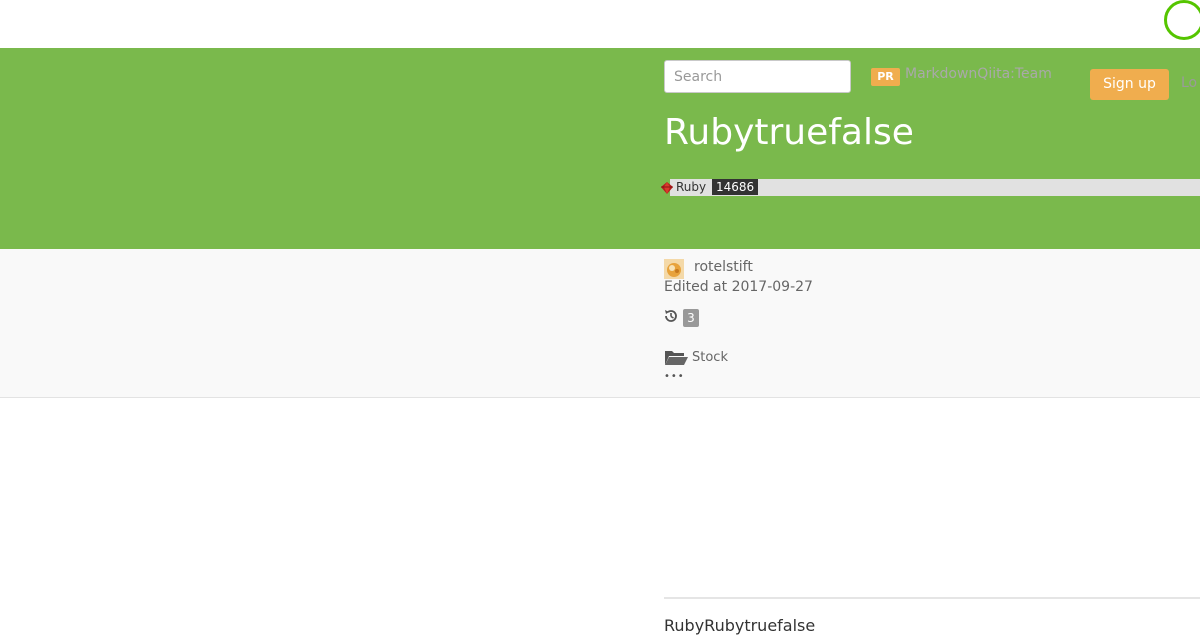  What do you see at coordinates (723, 267) in the screenshot?
I see `author-link: rotelstift` at bounding box center [723, 267].